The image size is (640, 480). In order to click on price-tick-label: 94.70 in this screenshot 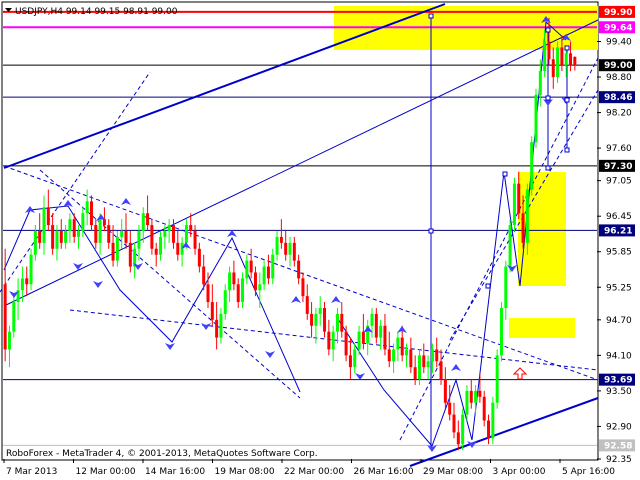, I will do `click(619, 321)`.